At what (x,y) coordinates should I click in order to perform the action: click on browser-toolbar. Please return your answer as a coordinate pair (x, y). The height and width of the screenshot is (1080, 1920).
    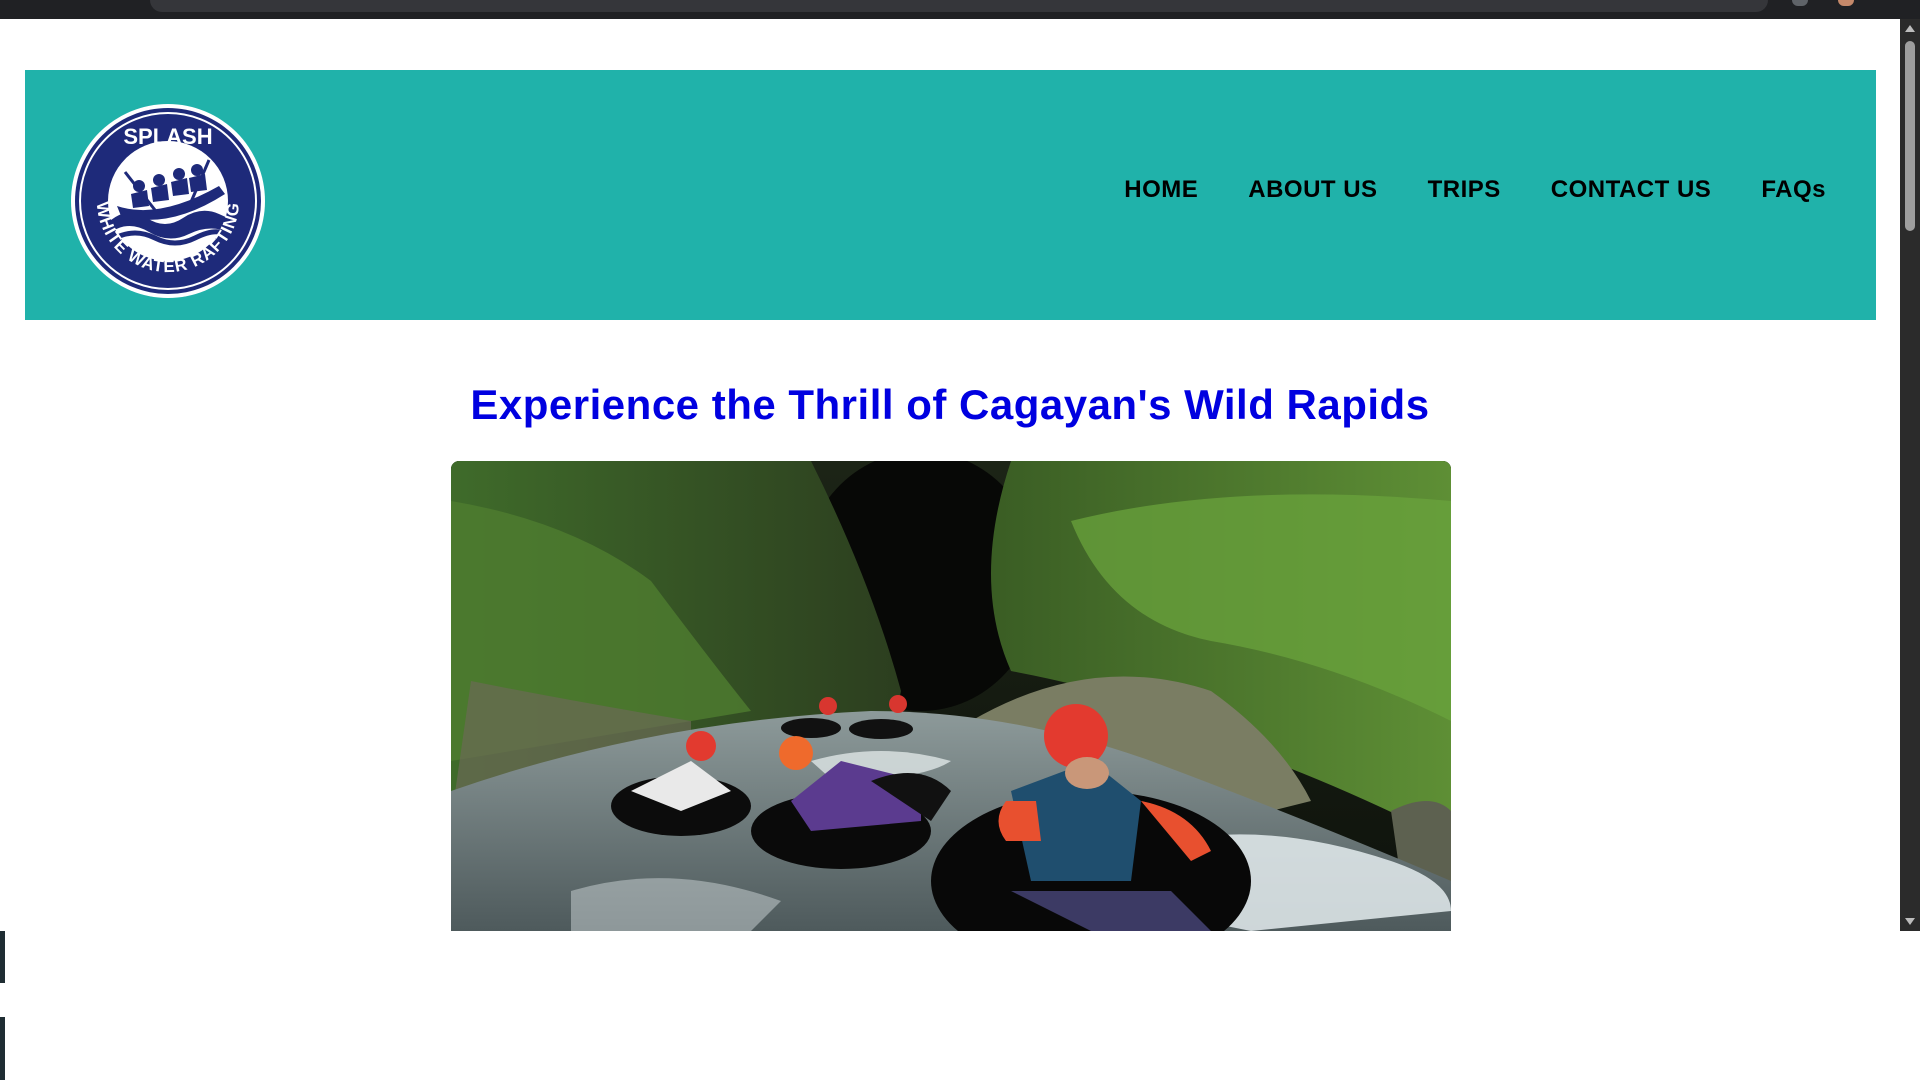
    Looking at the image, I should click on (960, 9).